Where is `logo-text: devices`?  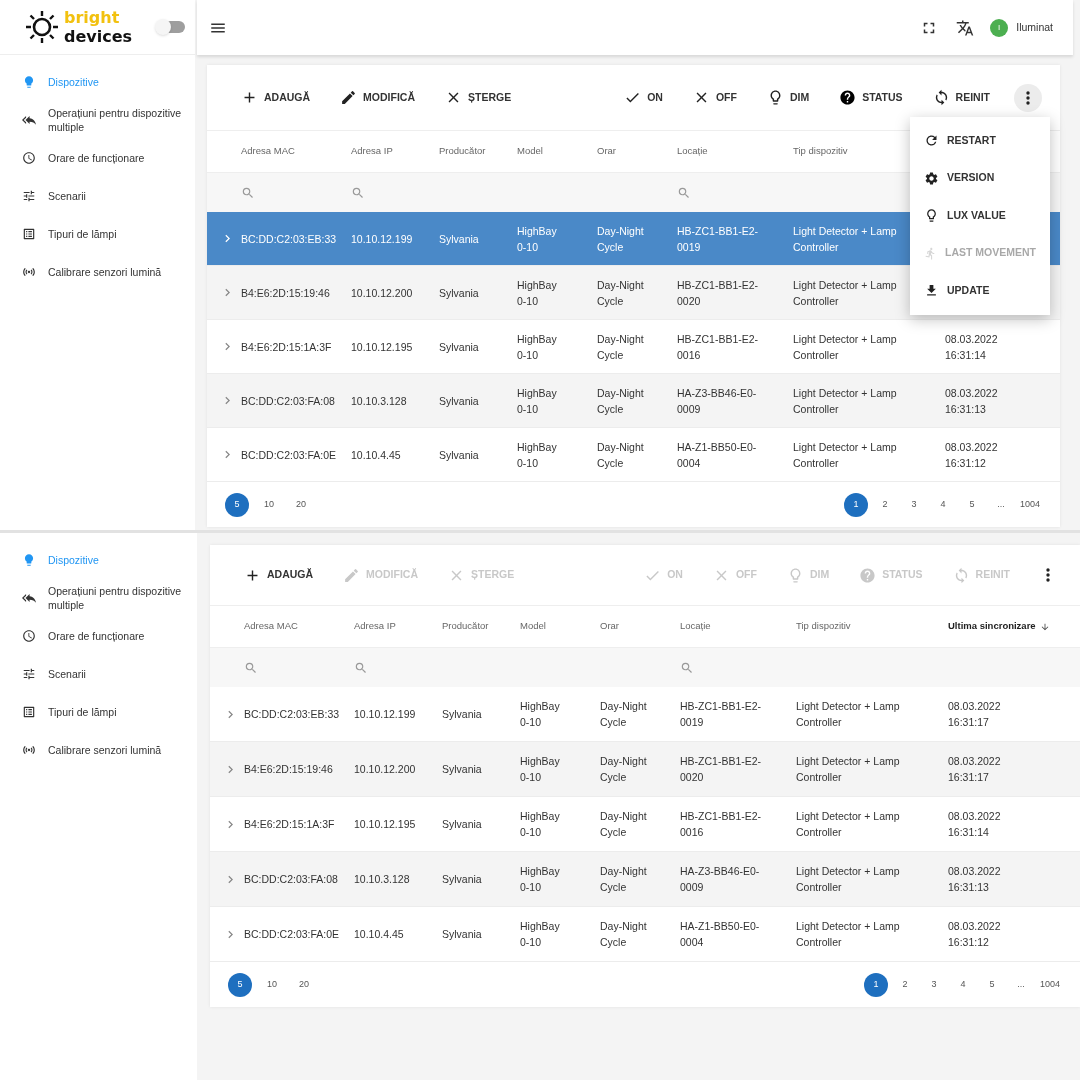
logo-text: devices is located at coordinates (98, 36).